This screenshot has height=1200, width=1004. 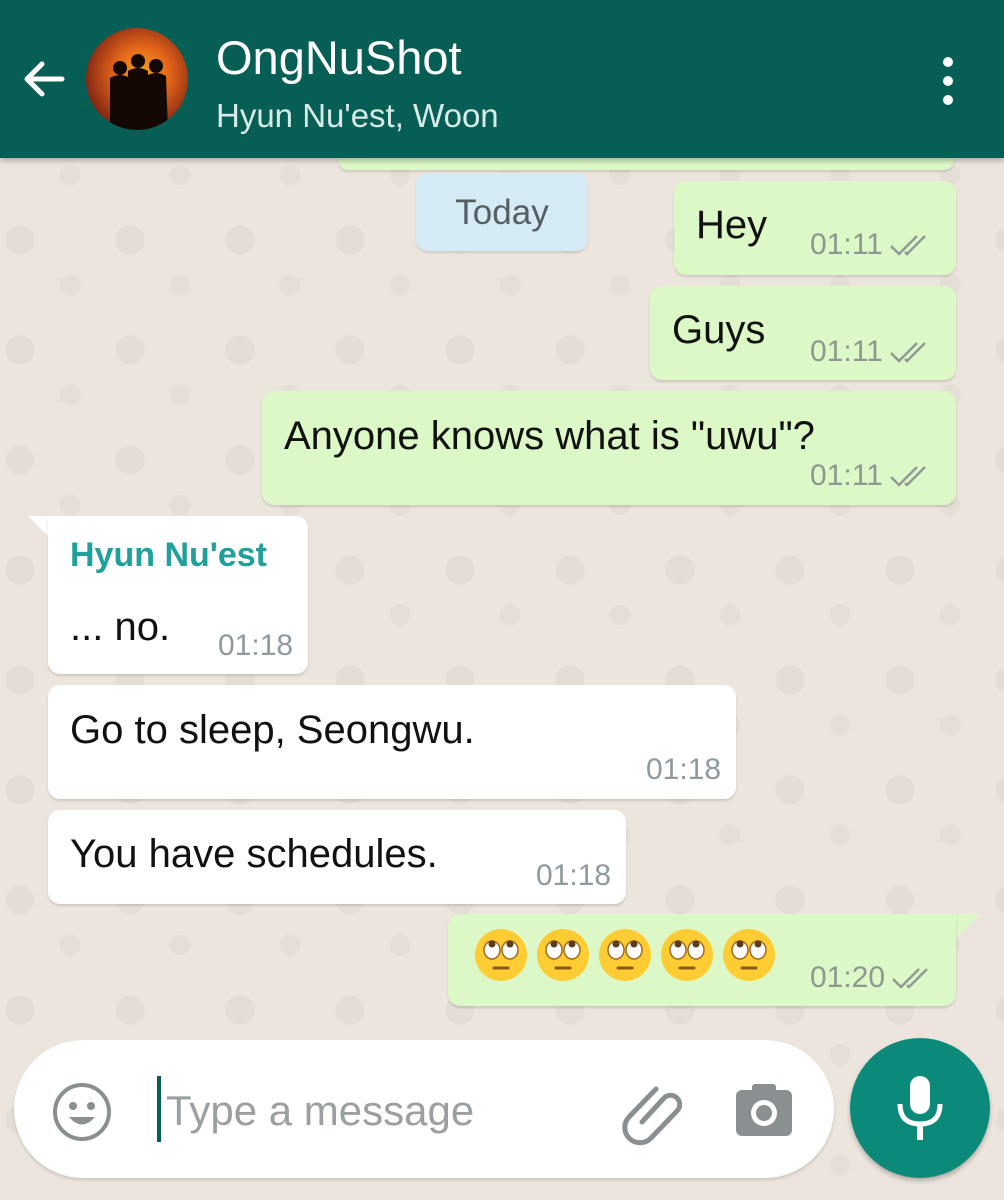 I want to click on paperclip-icon, so click(x=654, y=1112).